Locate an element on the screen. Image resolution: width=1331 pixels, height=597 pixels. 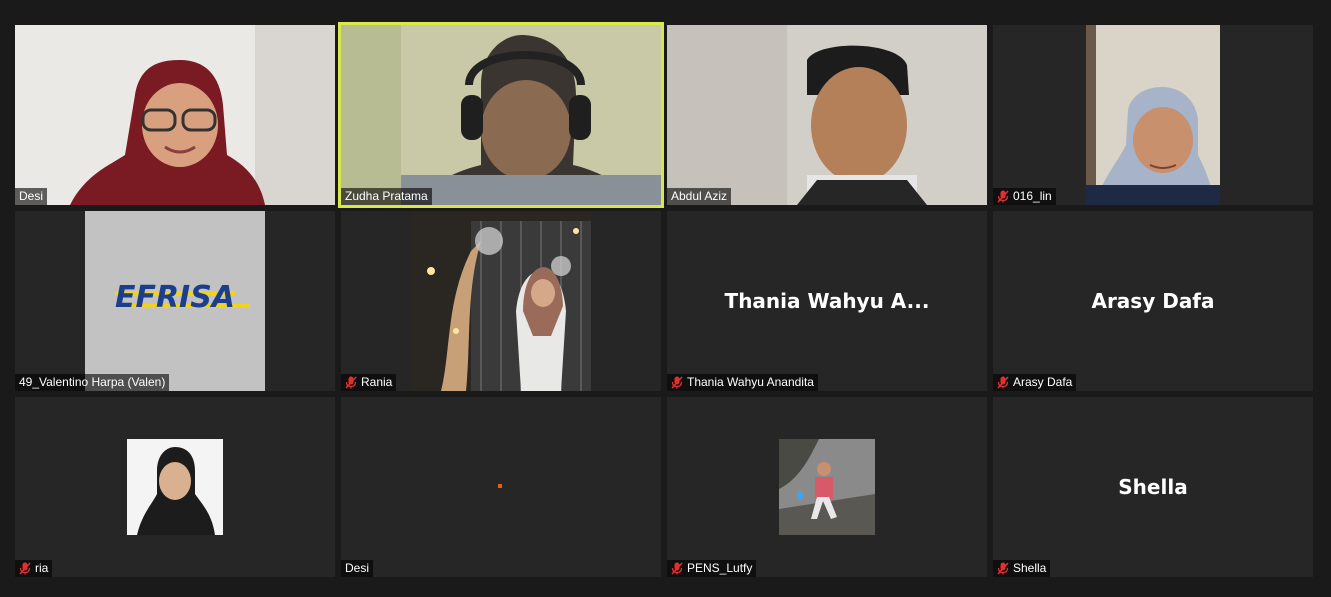
participant-display-name: Arasy Dafa is located at coordinates (1153, 301).